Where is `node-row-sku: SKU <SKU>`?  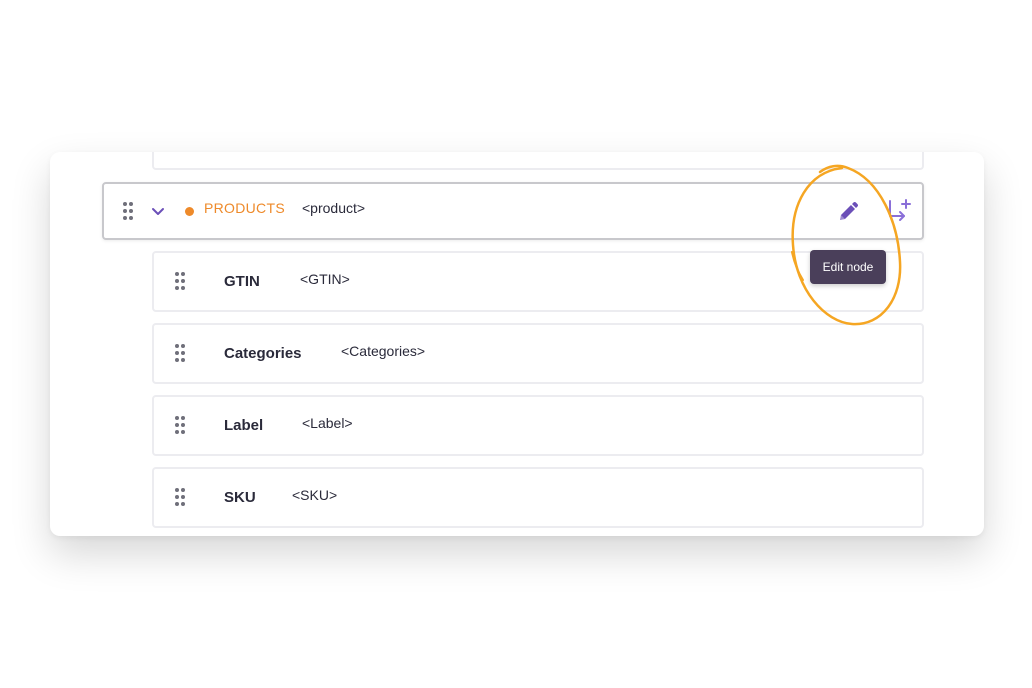 node-row-sku: SKU <SKU> is located at coordinates (538, 497).